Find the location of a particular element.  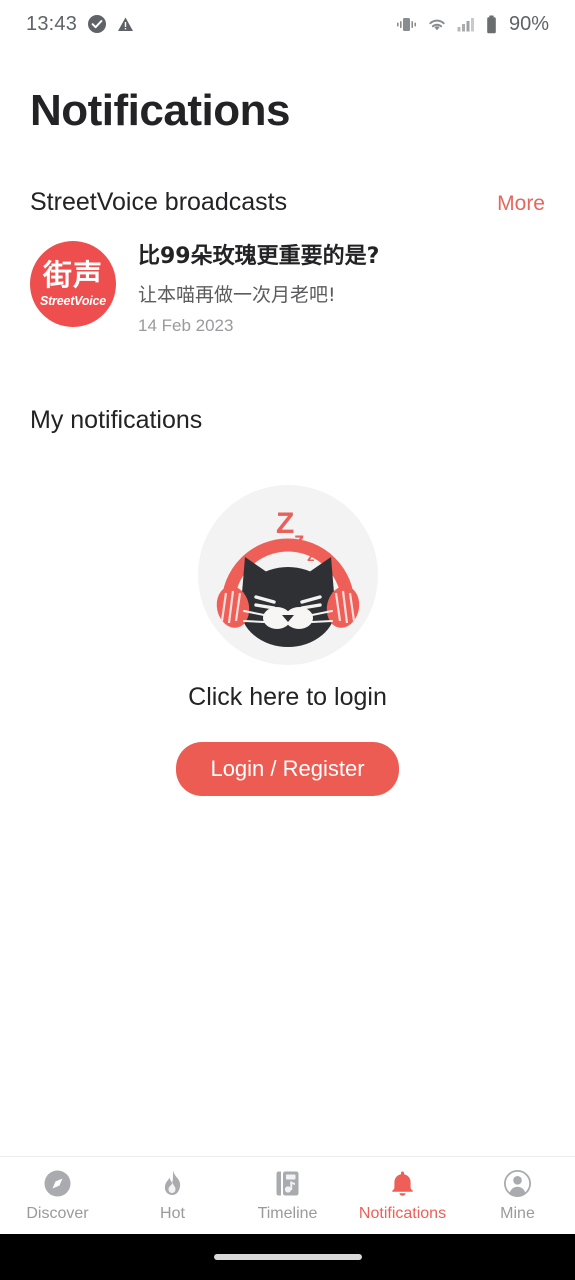

broadcast-date: 14 Feb 2023 is located at coordinates (186, 325).